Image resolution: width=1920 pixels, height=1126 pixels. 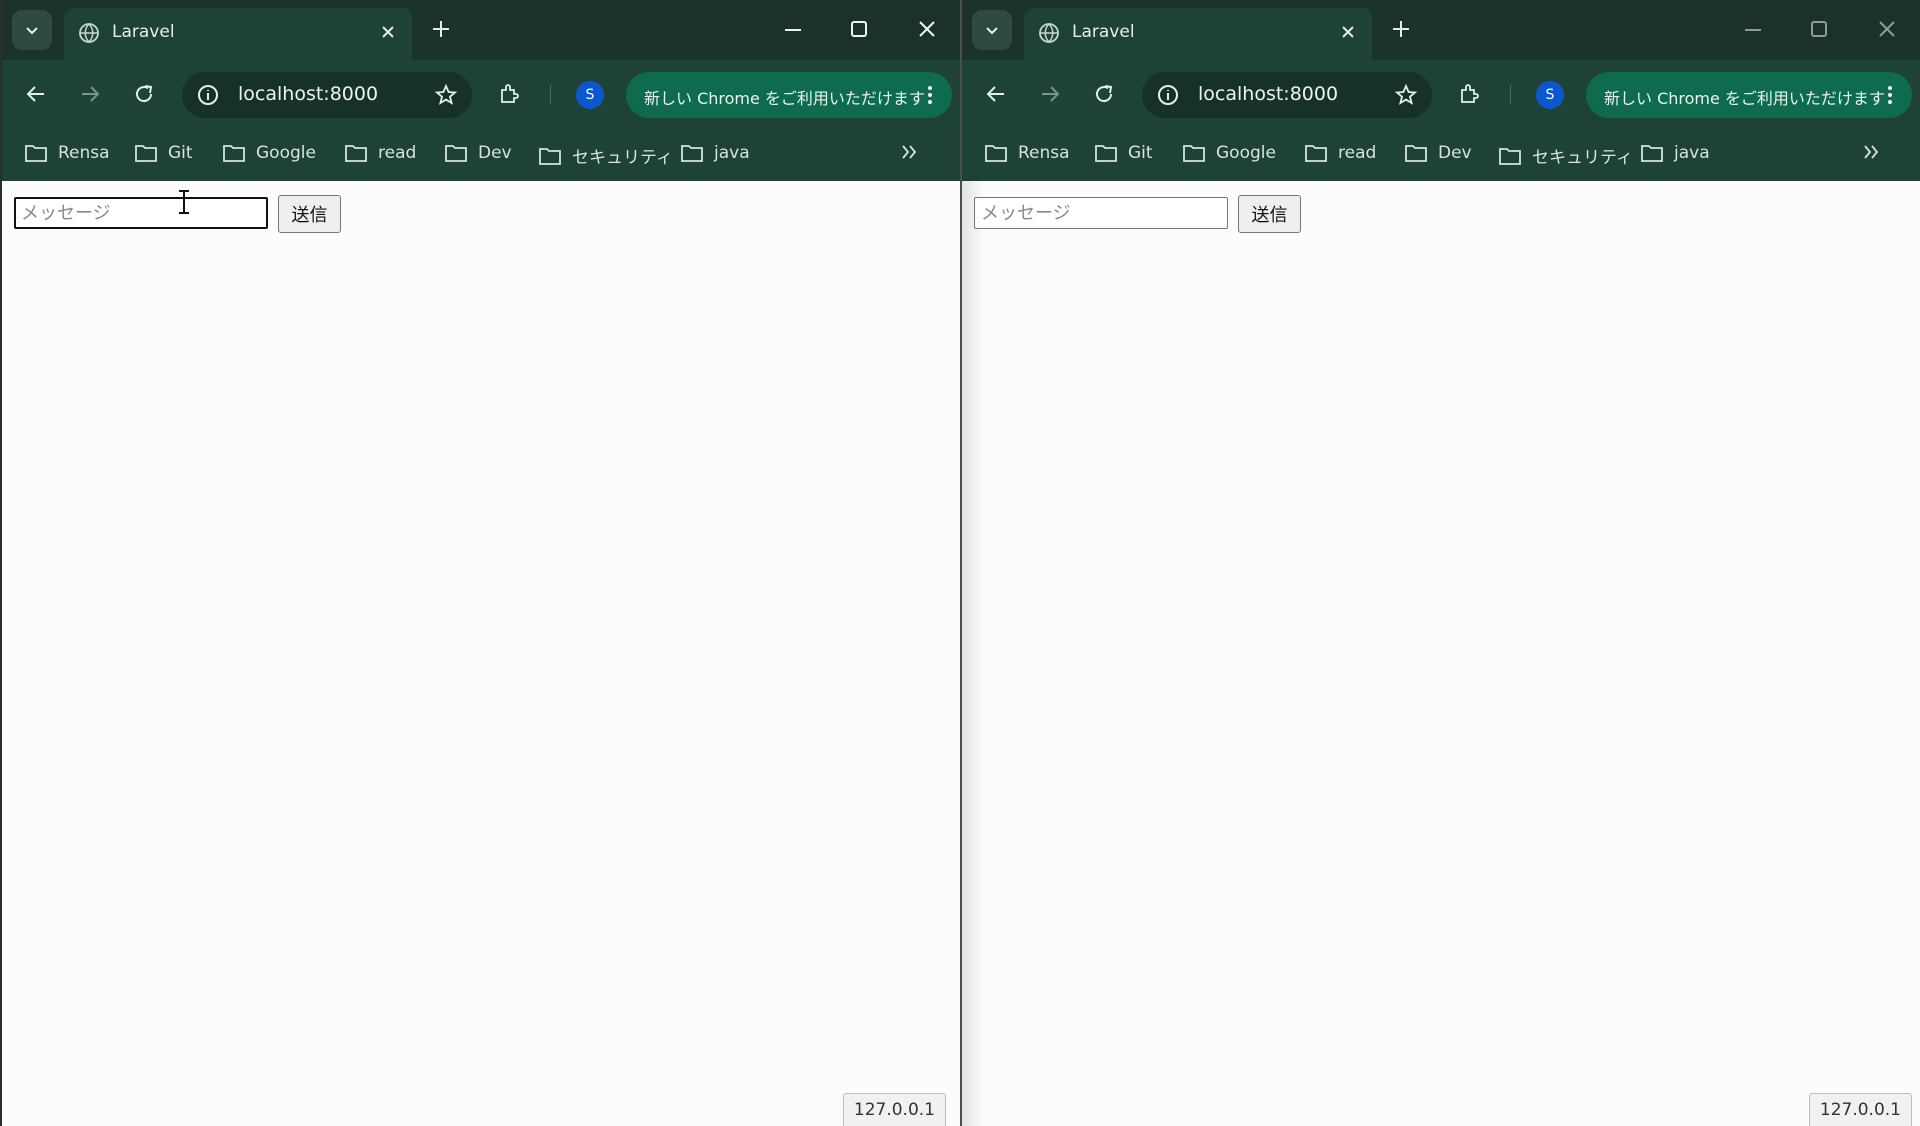 What do you see at coordinates (184, 202) in the screenshot?
I see `i-beam-cursor-icon` at bounding box center [184, 202].